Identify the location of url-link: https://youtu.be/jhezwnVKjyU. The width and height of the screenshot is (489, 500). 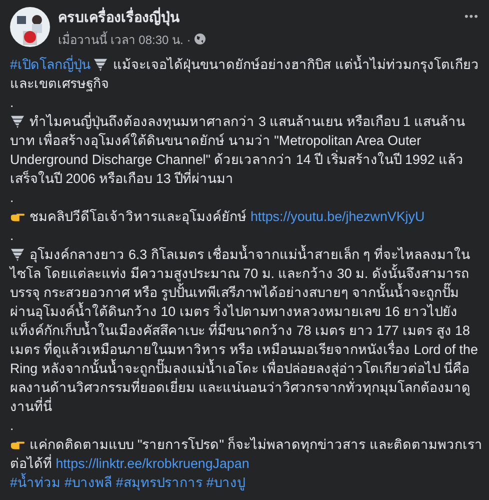
(337, 216).